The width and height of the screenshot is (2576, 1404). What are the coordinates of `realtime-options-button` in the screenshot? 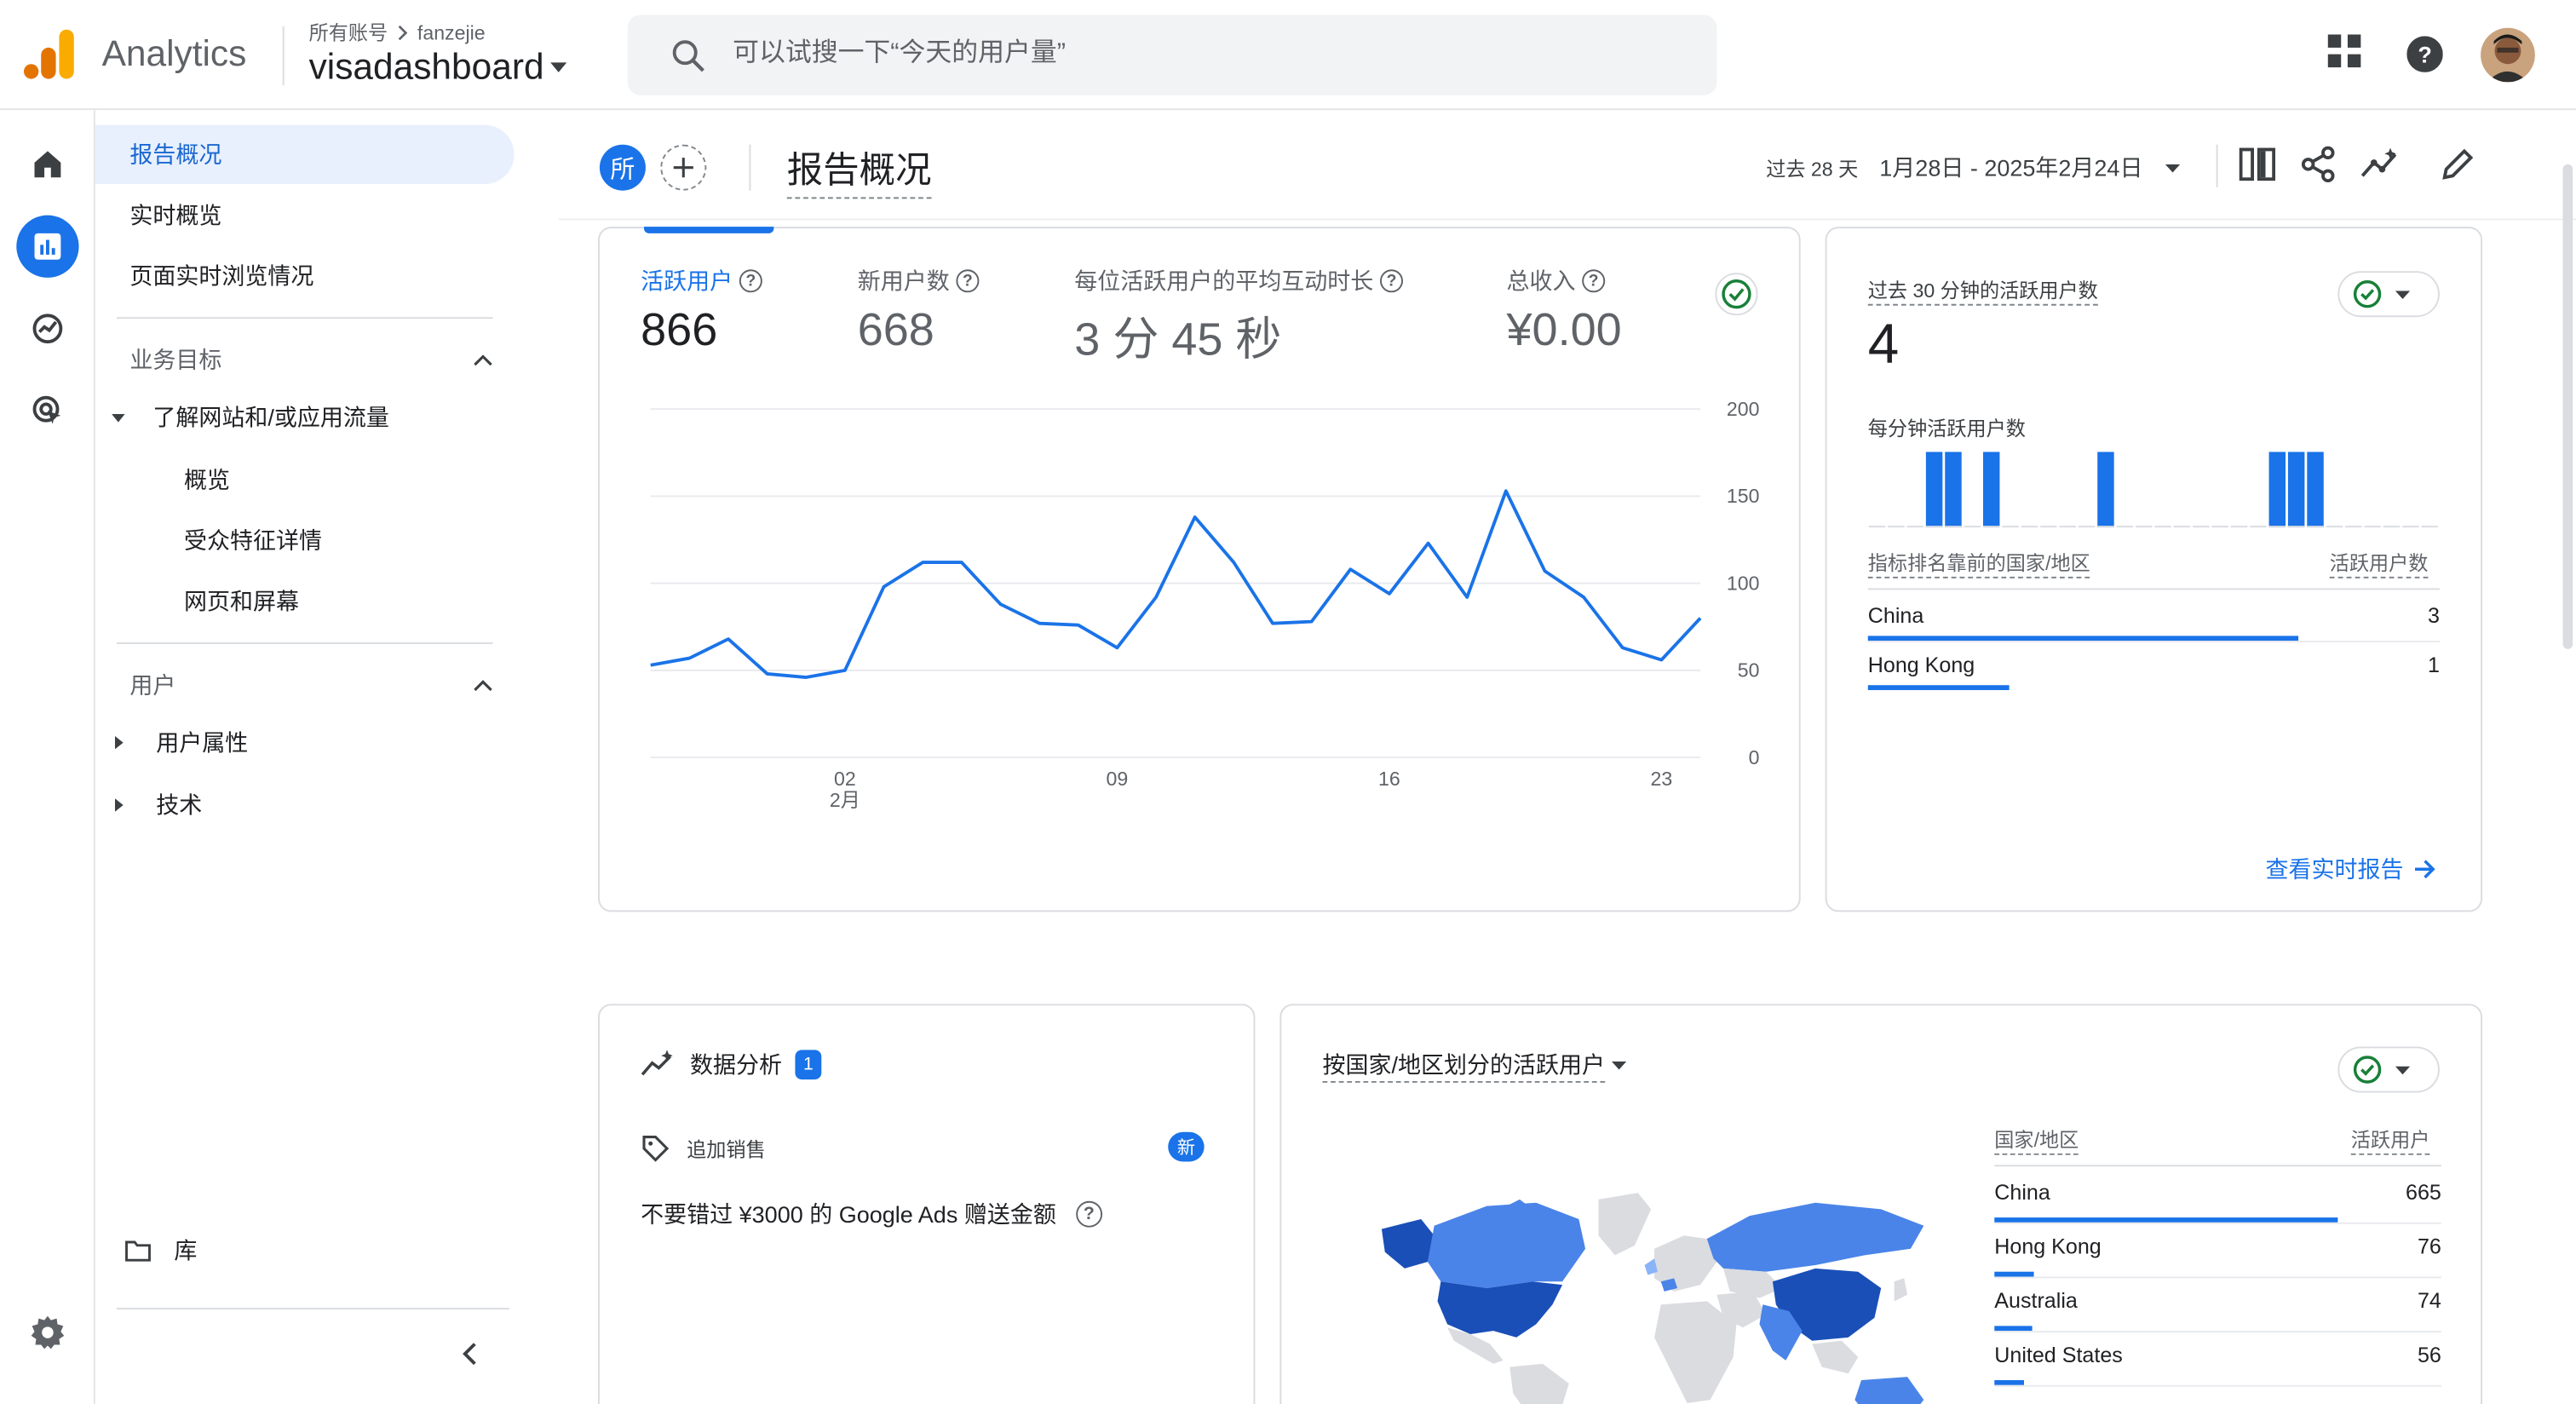 It's located at (2389, 294).